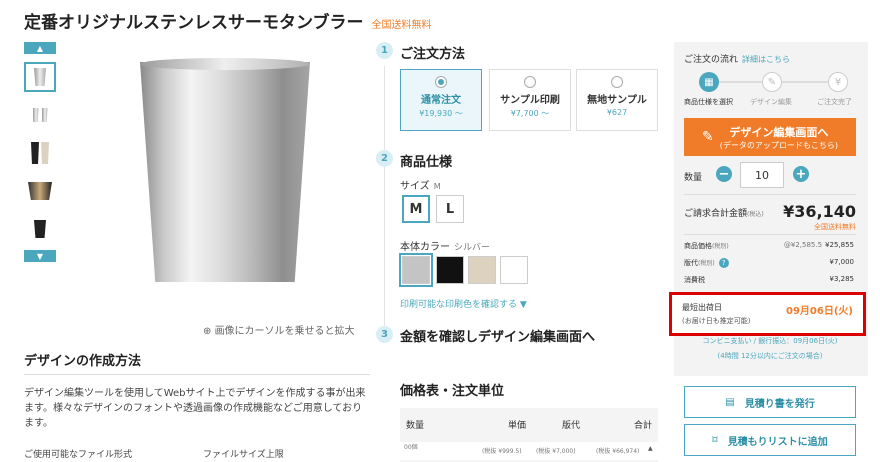 Image resolution: width=880 pixels, height=462 pixels. I want to click on product-image, so click(225, 172).